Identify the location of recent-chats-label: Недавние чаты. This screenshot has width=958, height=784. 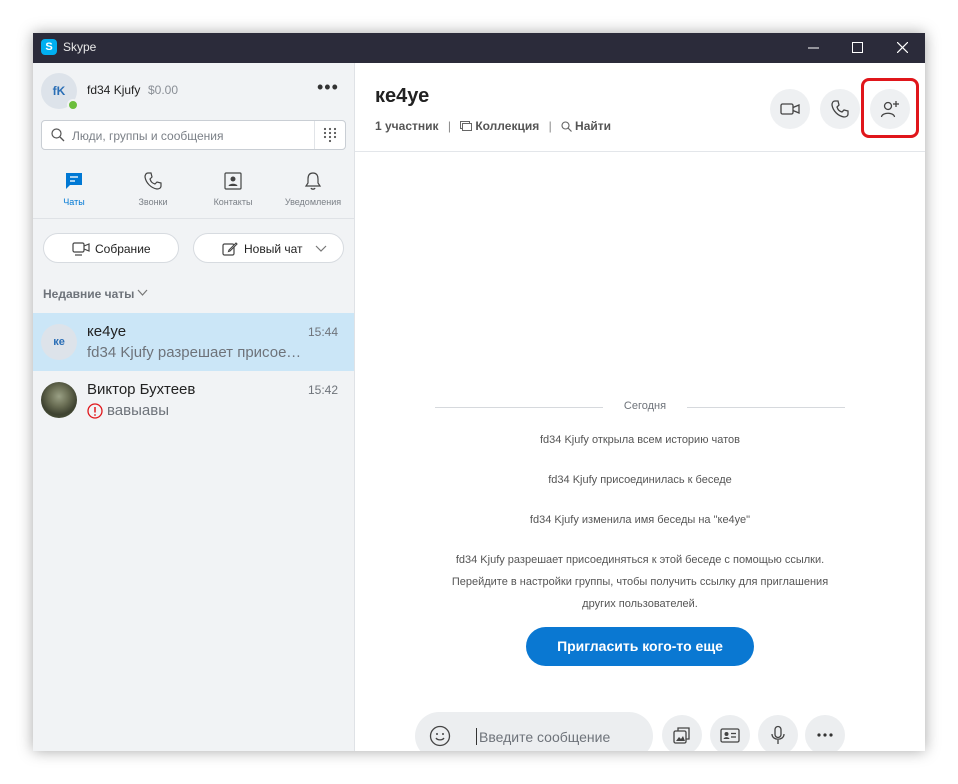
(89, 294).